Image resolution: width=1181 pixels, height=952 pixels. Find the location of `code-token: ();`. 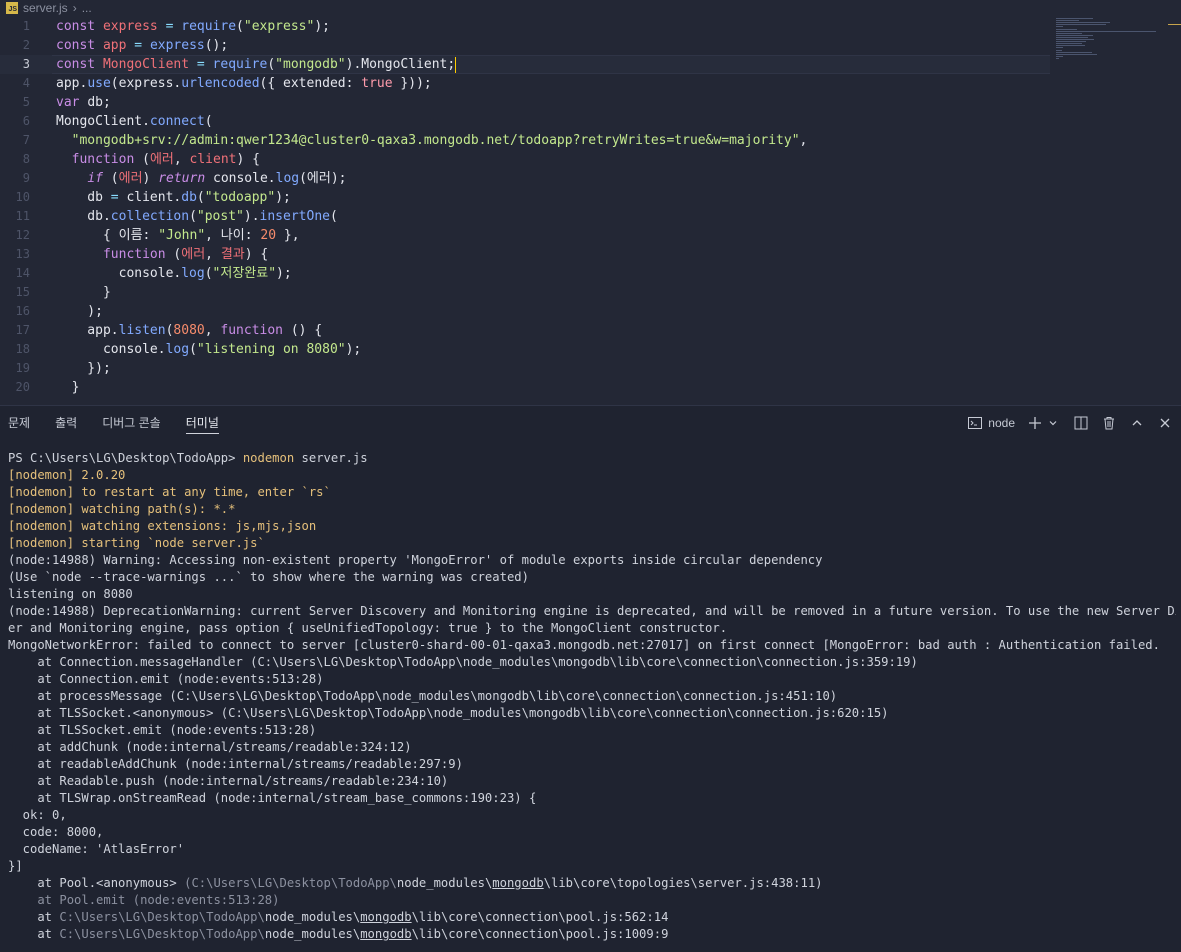

code-token: (); is located at coordinates (216, 45).